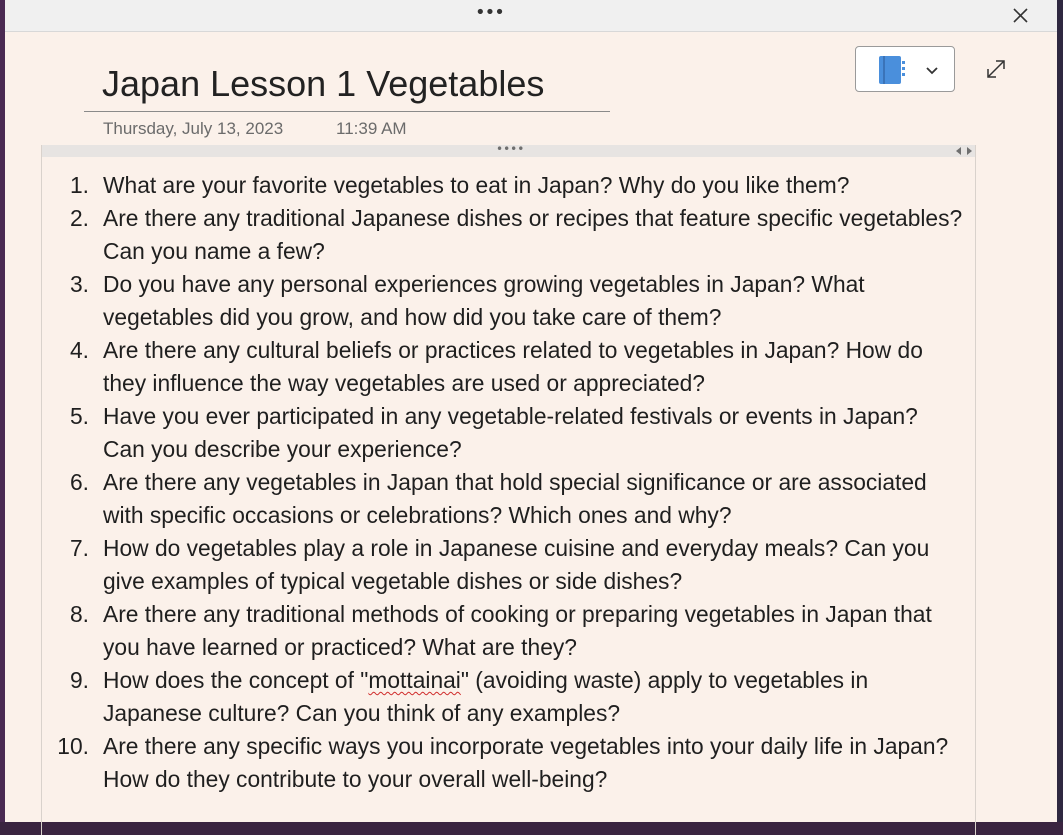 The width and height of the screenshot is (1063, 835). What do you see at coordinates (79, 680) in the screenshot?
I see `question-number: 9.` at bounding box center [79, 680].